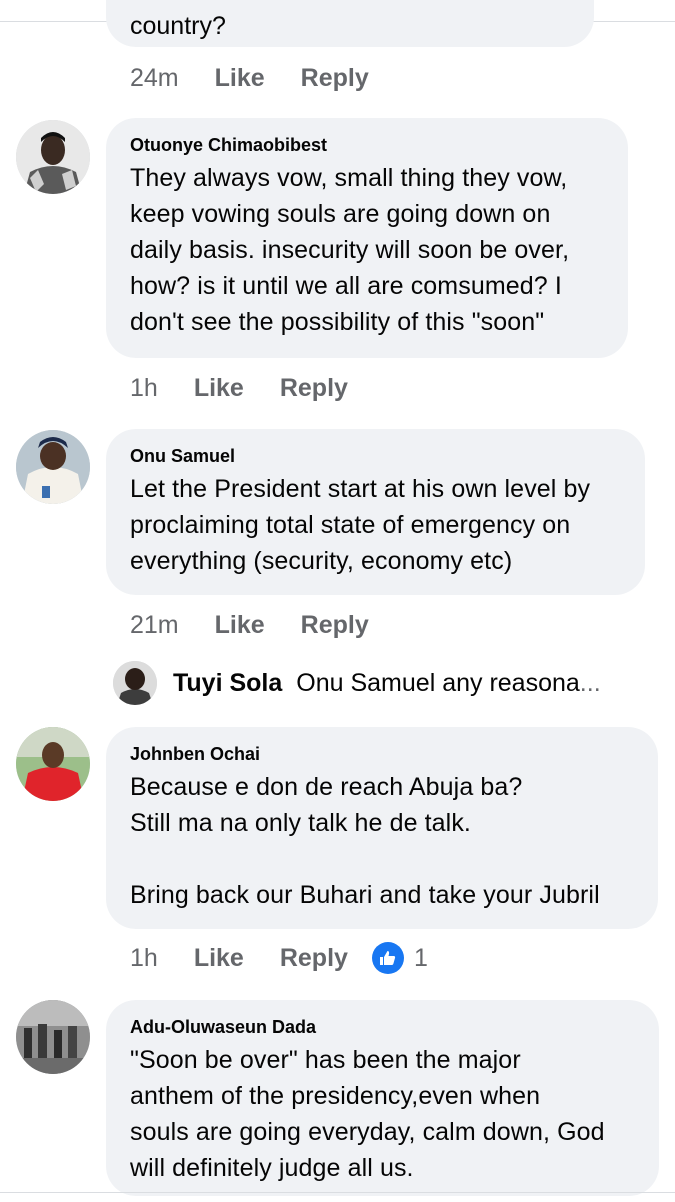 This screenshot has height=1202, width=675. I want to click on comment-text: country?, so click(178, 26).